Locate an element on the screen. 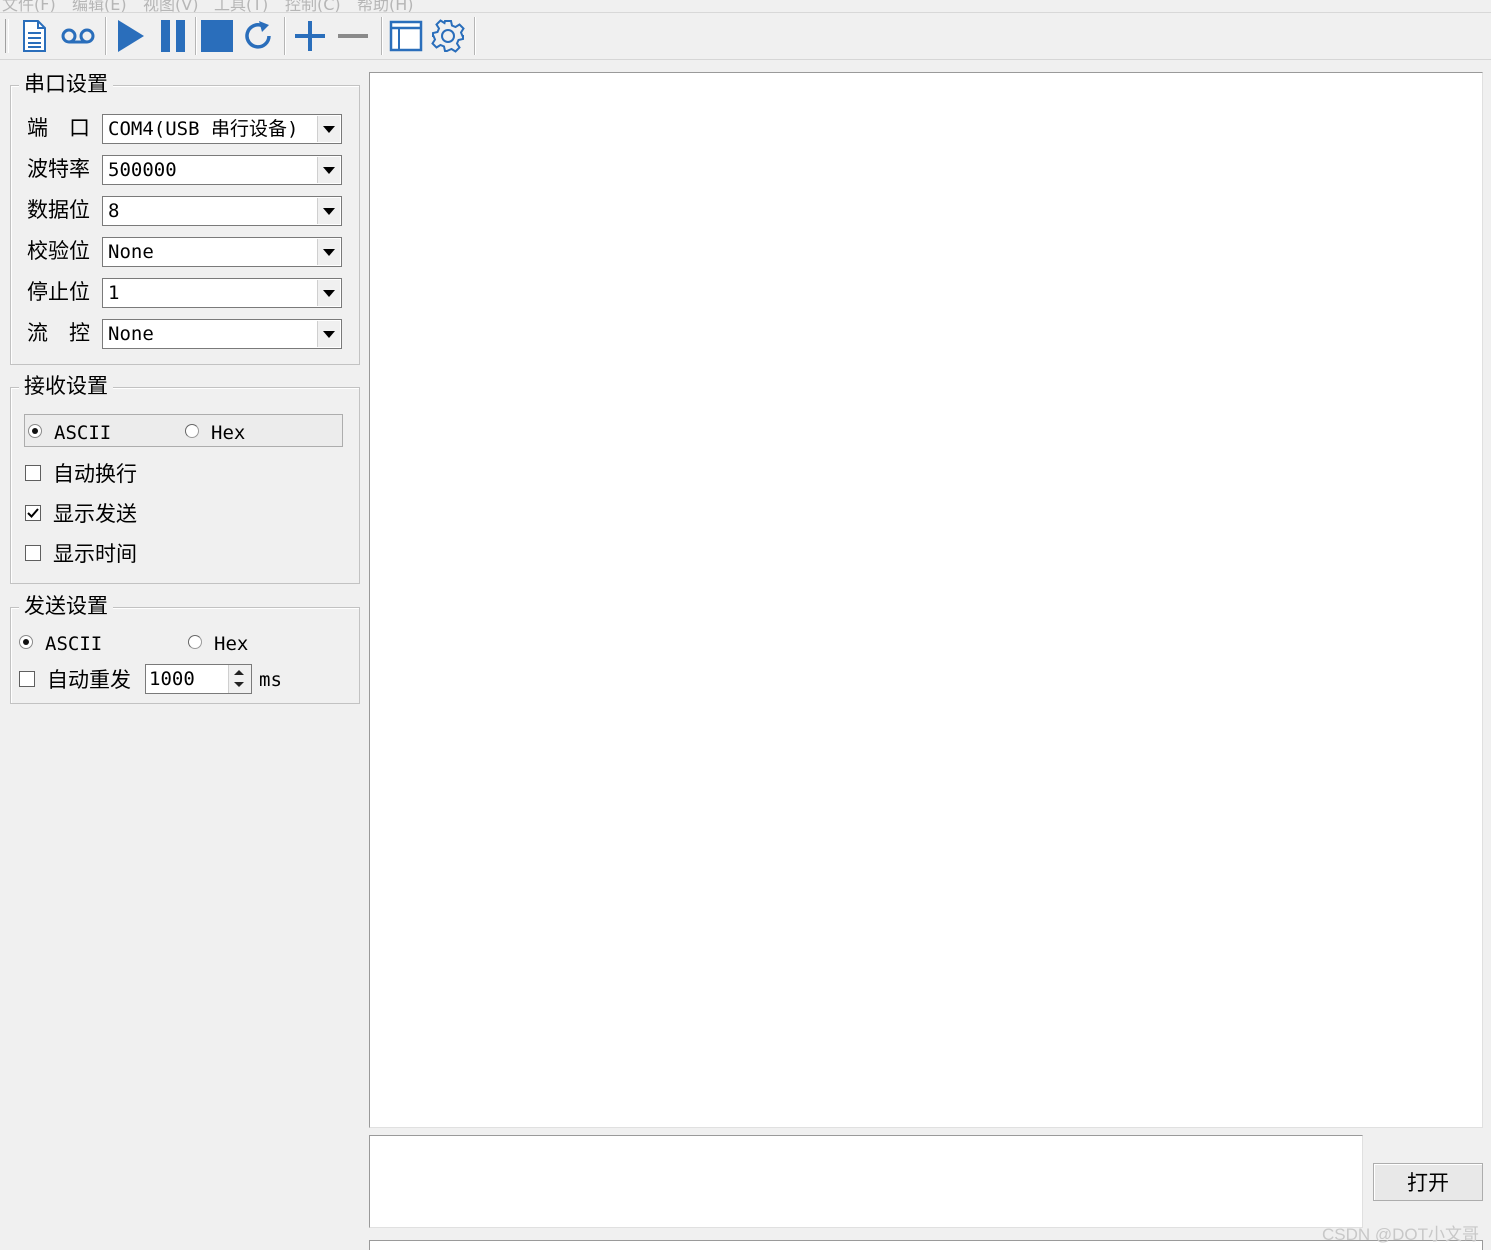 The height and width of the screenshot is (1250, 1491). parity-value: None is located at coordinates (131, 252).